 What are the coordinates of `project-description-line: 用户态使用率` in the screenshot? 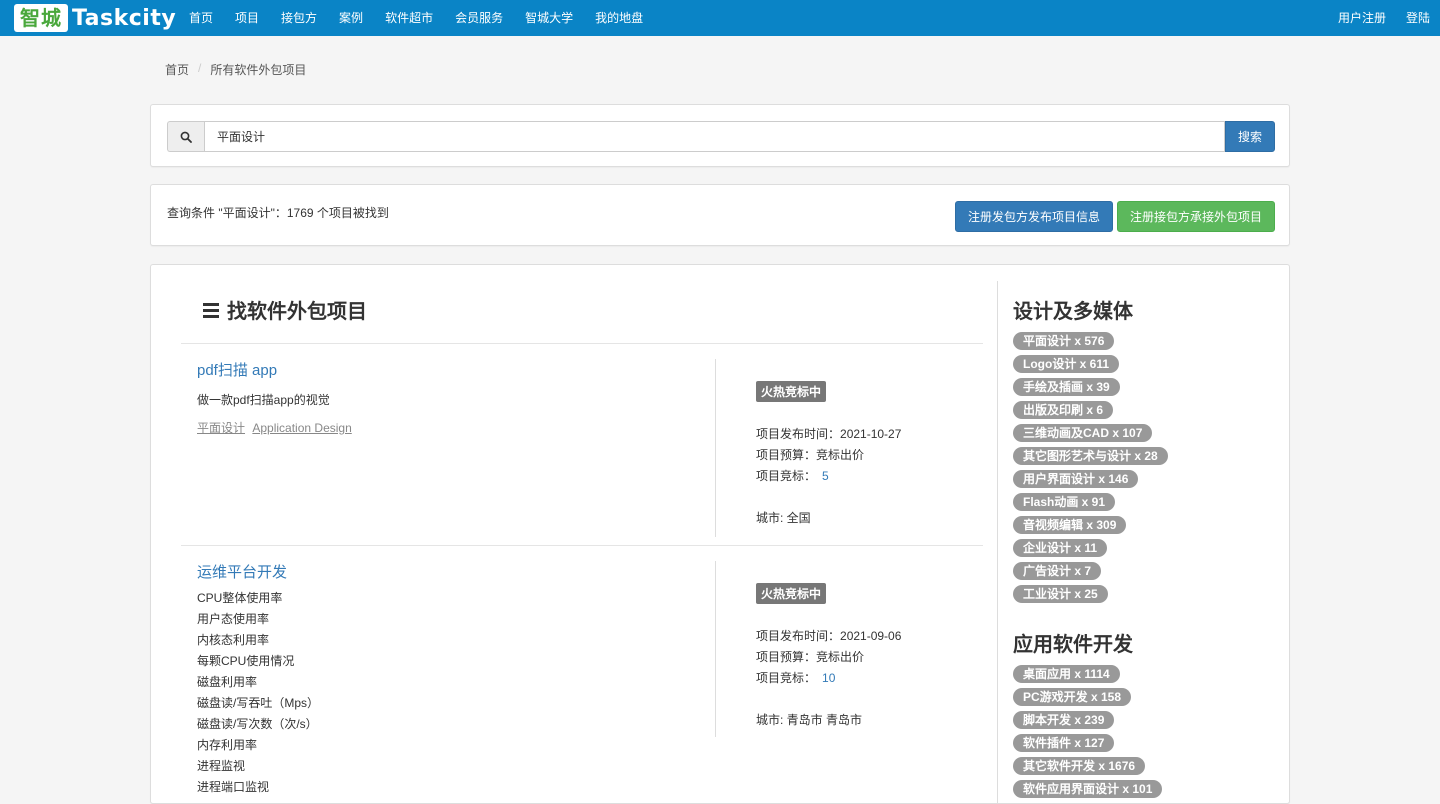 It's located at (233, 619).